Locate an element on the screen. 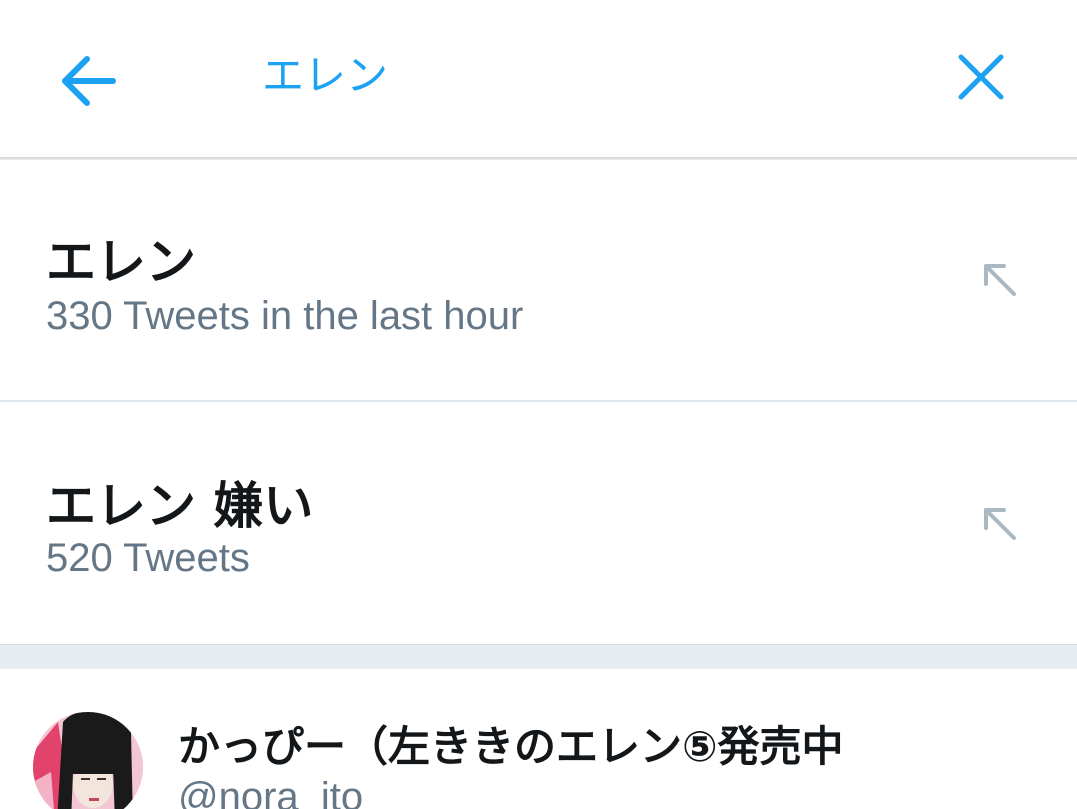 The image size is (1077, 809). user-handle: @nora_ito is located at coordinates (271, 792).